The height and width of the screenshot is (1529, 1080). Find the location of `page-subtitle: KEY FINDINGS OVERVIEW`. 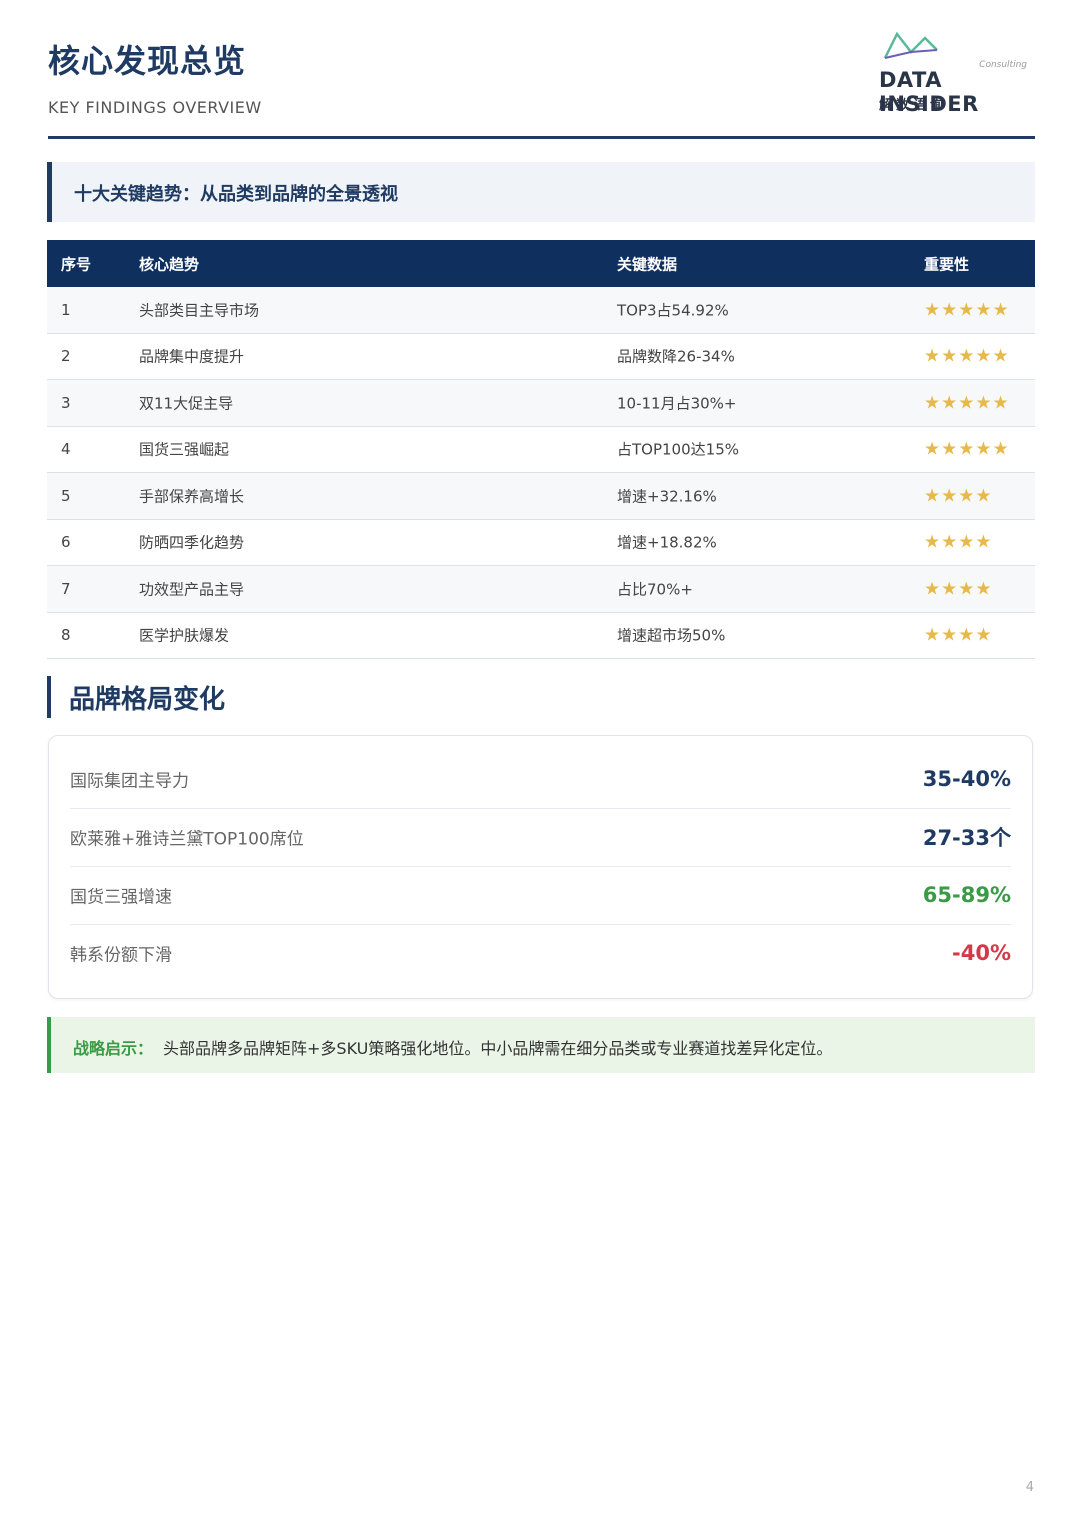

page-subtitle: KEY FINDINGS OVERVIEW is located at coordinates (155, 107).